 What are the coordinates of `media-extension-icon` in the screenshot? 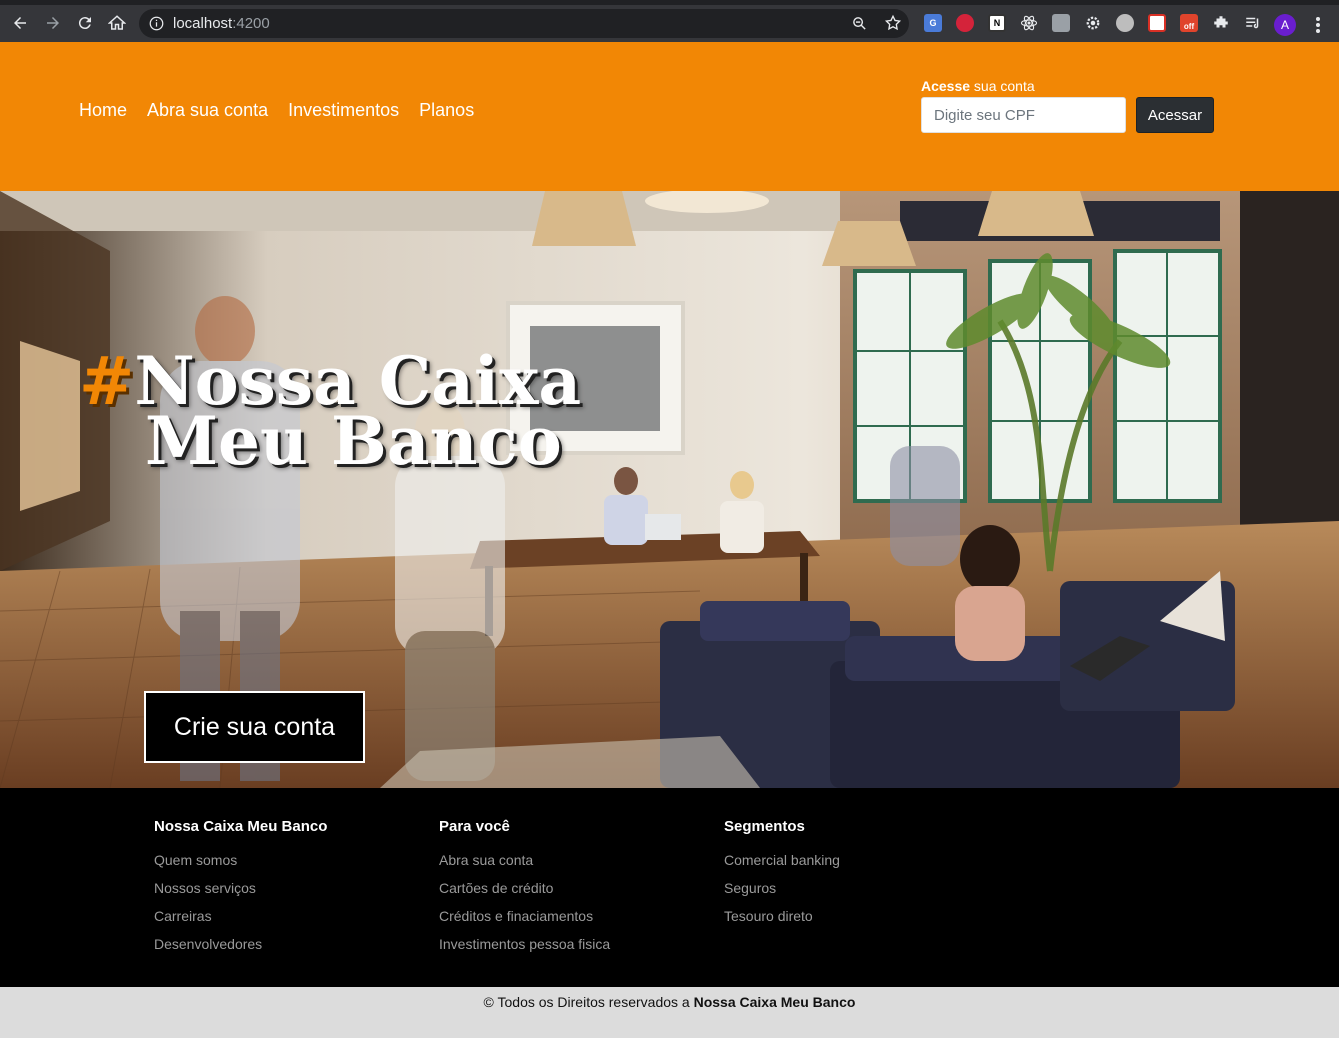 It's located at (965, 23).